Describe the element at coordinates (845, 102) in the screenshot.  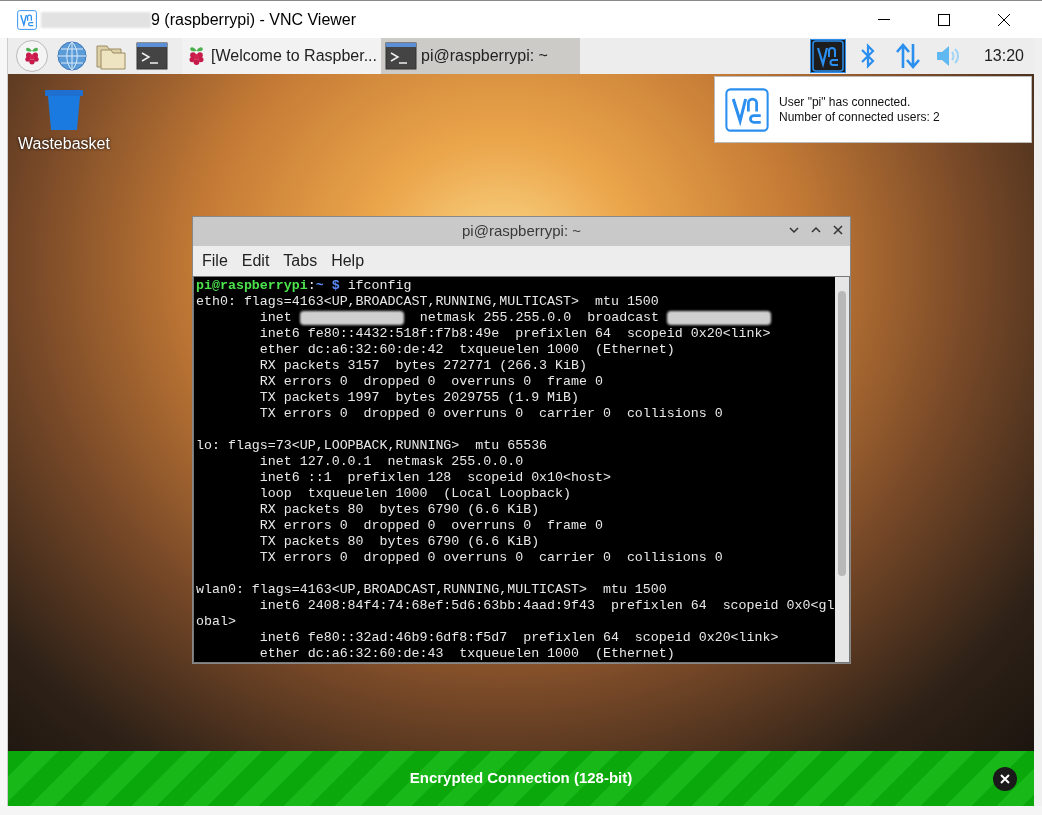
I see `notification-text: User "pi" has connected.` at that location.